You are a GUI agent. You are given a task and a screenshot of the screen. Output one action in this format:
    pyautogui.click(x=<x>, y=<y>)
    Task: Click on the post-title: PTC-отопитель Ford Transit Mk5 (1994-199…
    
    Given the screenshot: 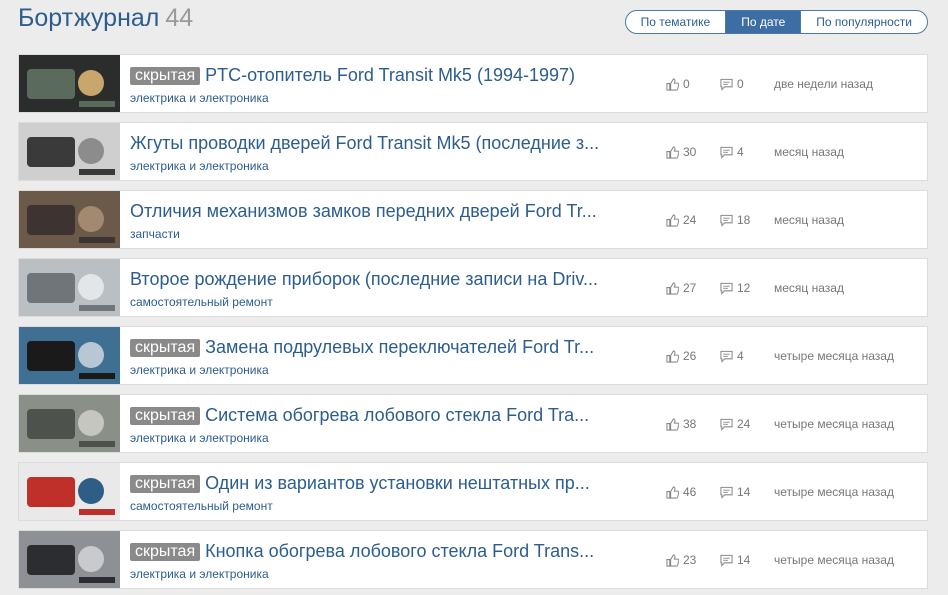 What is the action you would take?
    pyautogui.click(x=390, y=75)
    